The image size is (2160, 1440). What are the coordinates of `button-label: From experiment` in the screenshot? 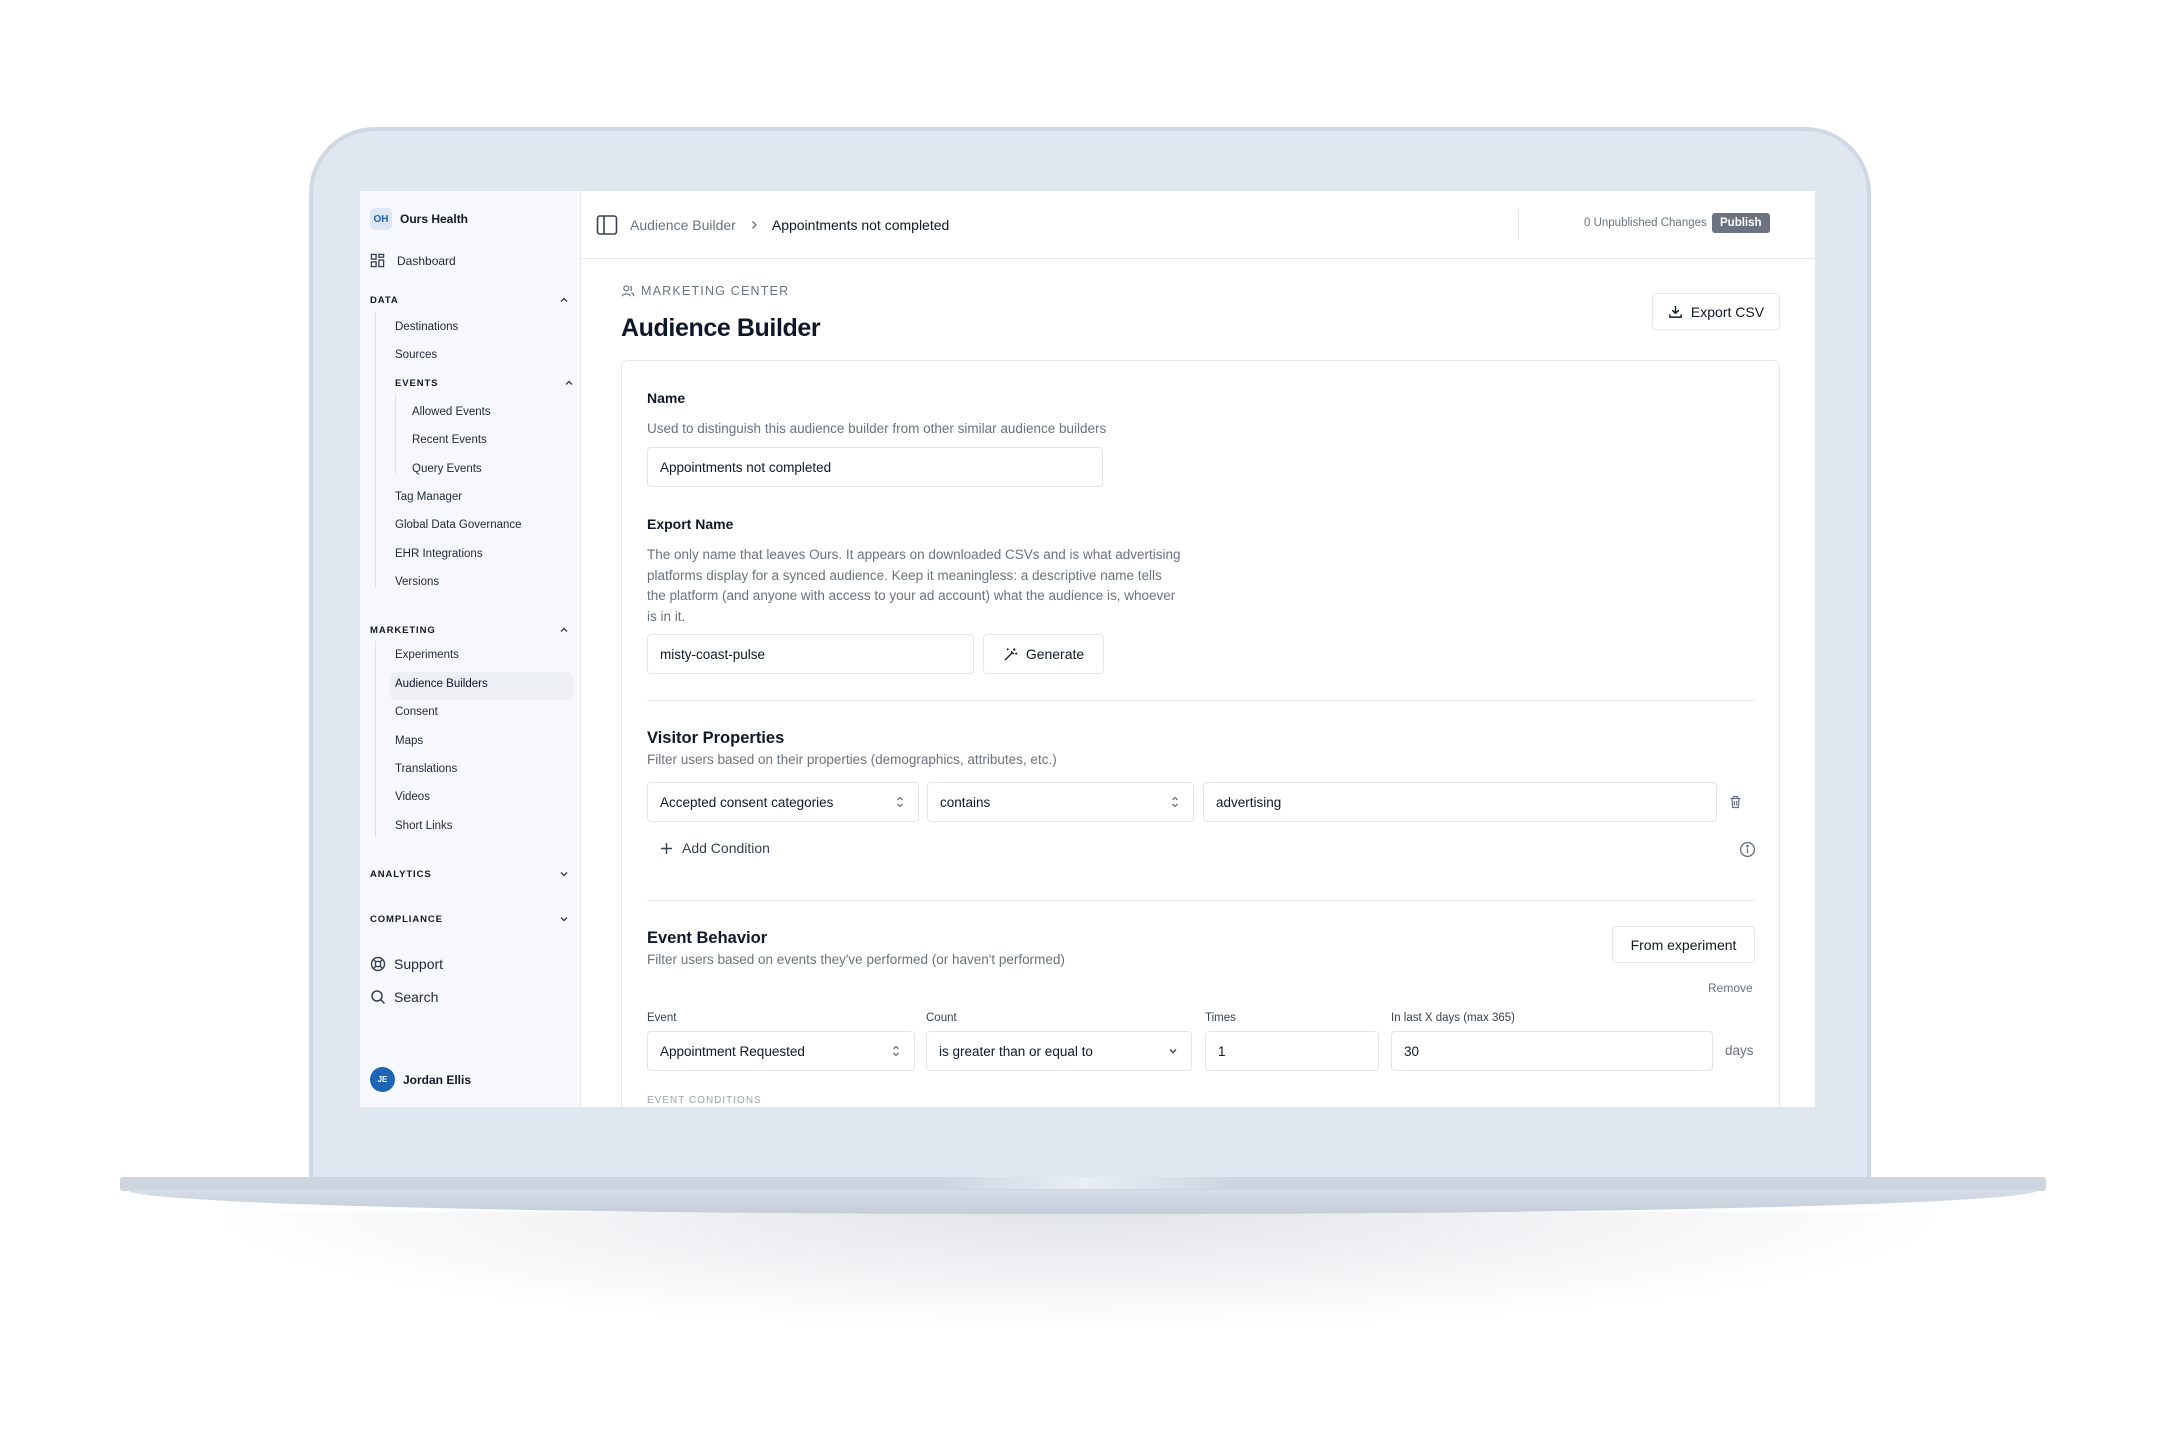 It's located at (1683, 944).